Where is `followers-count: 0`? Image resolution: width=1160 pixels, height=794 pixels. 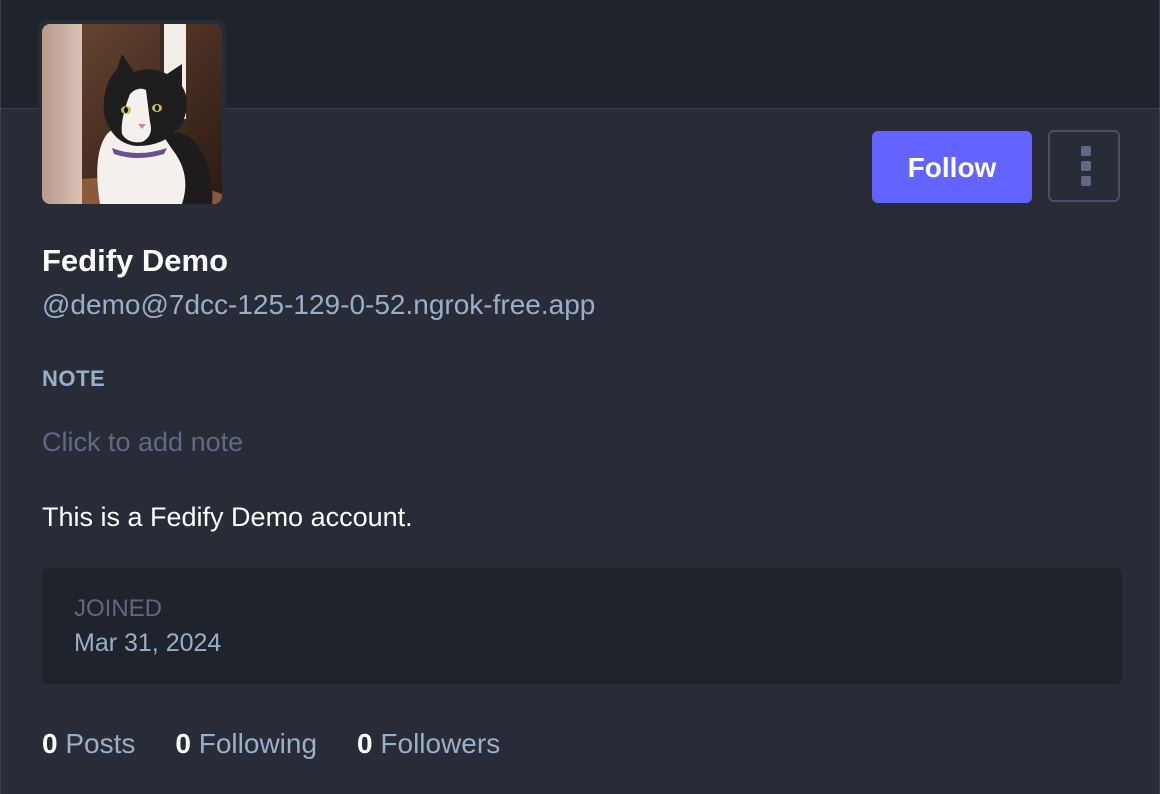
followers-count: 0 is located at coordinates (365, 743).